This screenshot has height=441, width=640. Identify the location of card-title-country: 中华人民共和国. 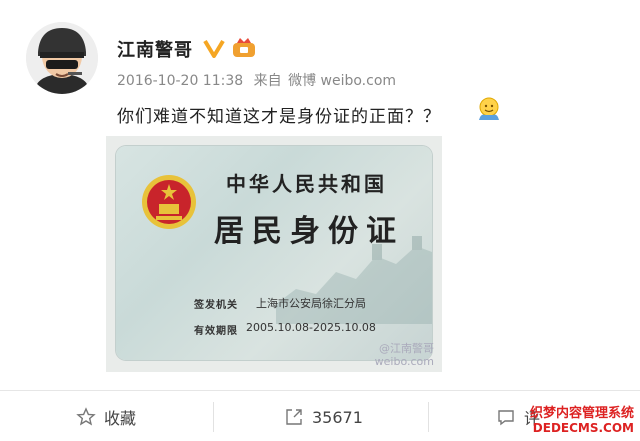
(306, 184).